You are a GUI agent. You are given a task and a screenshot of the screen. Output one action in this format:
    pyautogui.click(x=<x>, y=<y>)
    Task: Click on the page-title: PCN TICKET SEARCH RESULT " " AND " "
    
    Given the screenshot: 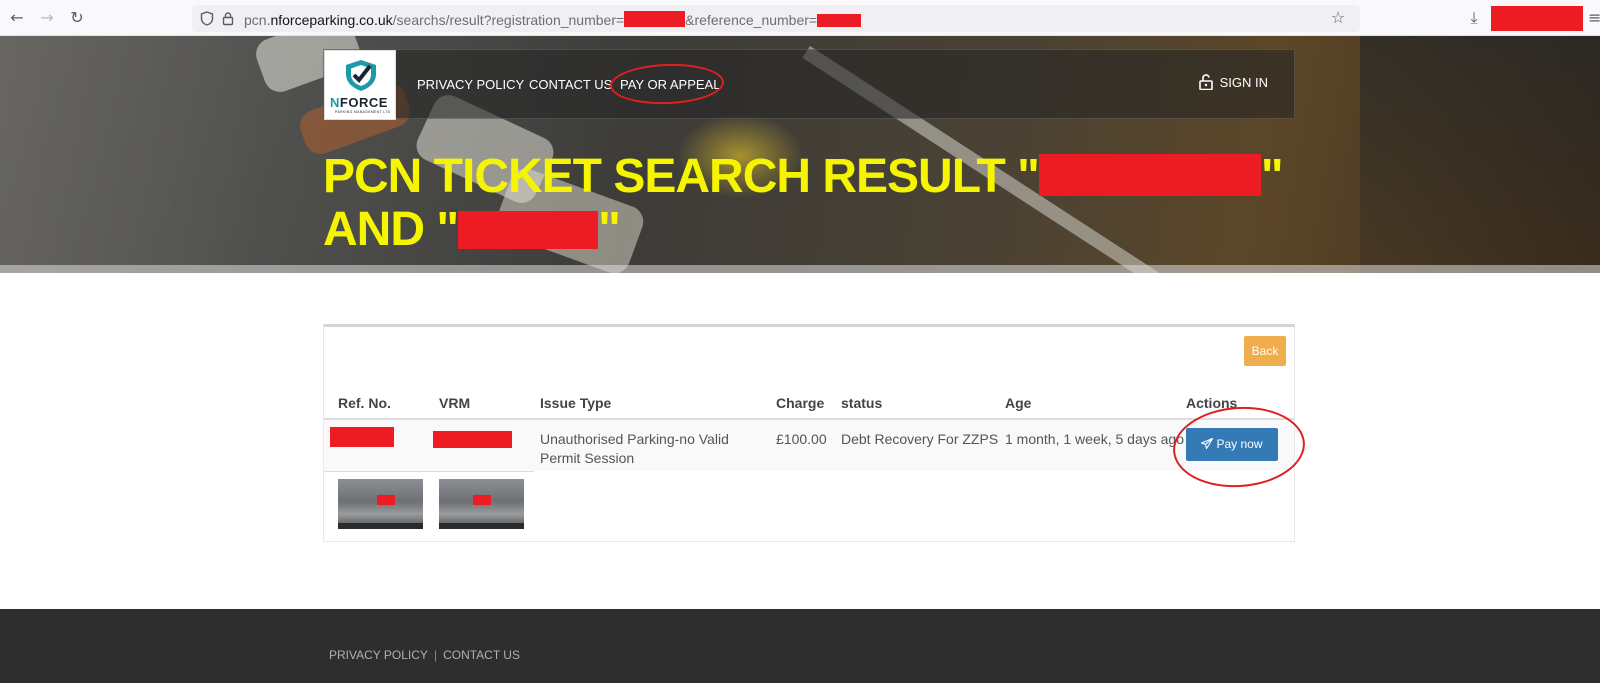 What is the action you would take?
    pyautogui.click(x=803, y=203)
    